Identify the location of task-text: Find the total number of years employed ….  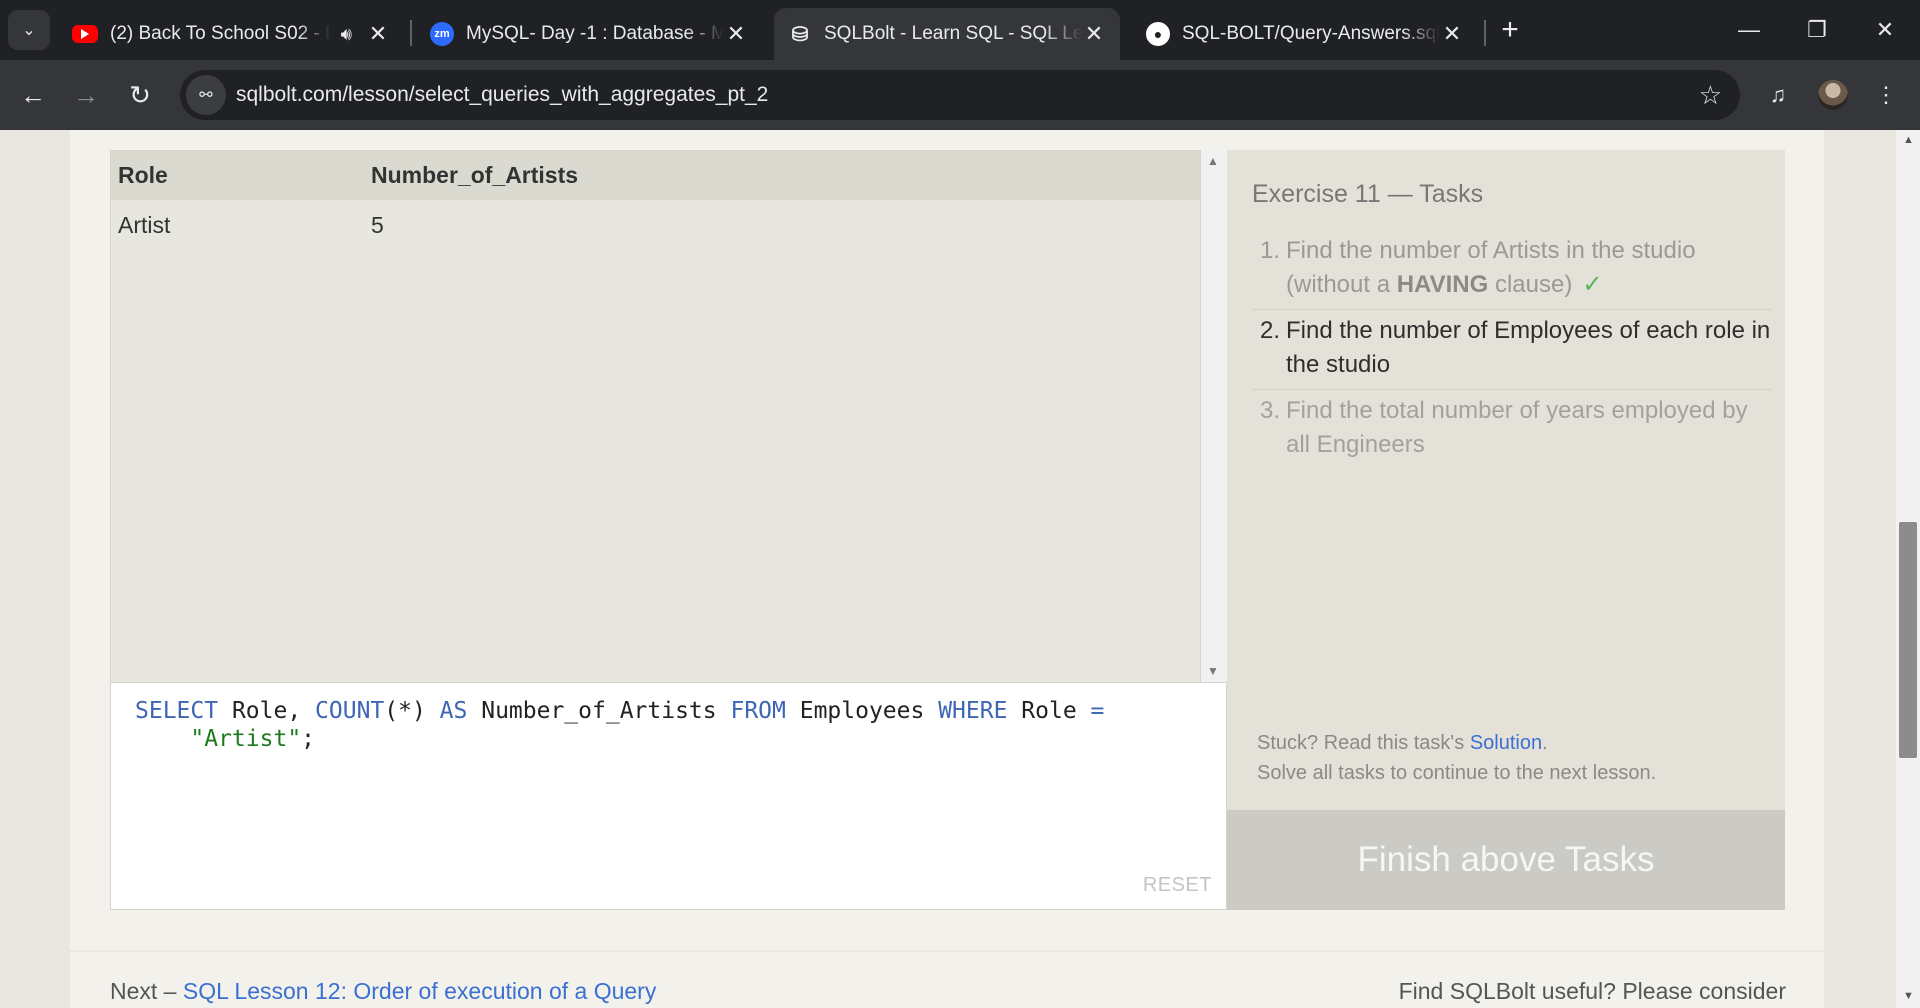
(1517, 427).